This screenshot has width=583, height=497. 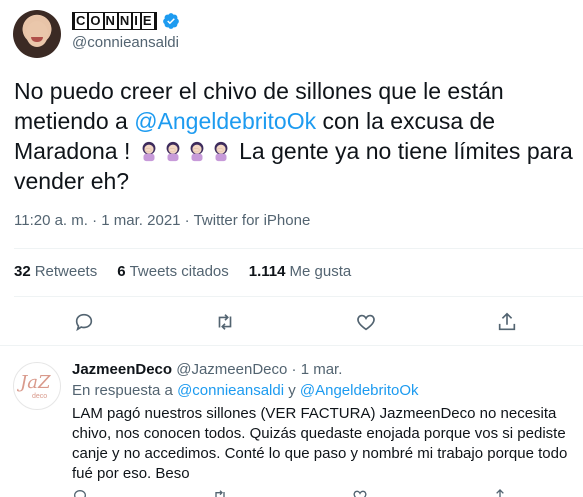 What do you see at coordinates (40, 396) in the screenshot?
I see `reply-avatar-logo-sub: deco` at bounding box center [40, 396].